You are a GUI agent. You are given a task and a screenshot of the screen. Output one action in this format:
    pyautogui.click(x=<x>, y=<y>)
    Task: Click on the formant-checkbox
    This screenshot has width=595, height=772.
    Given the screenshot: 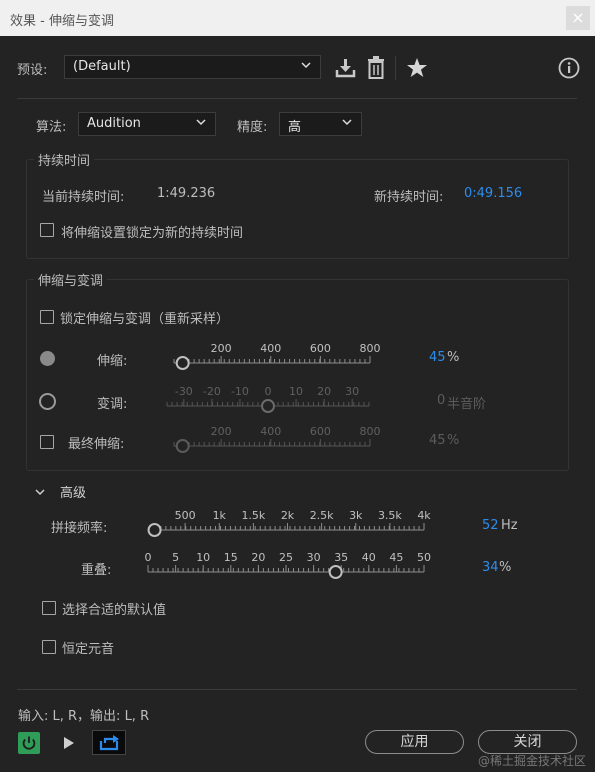 What is the action you would take?
    pyautogui.click(x=49, y=647)
    